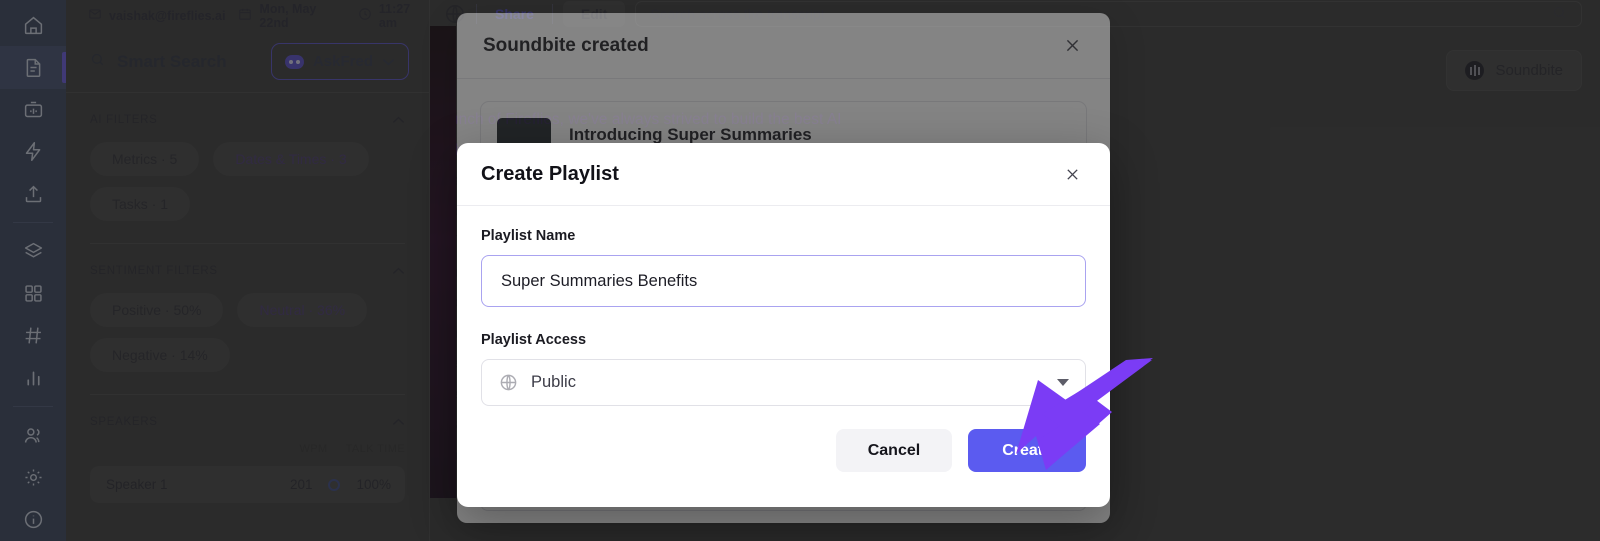 Image resolution: width=1600 pixels, height=541 pixels. What do you see at coordinates (783, 439) in the screenshot?
I see `create-playlist-actions: Cancel Create` at bounding box center [783, 439].